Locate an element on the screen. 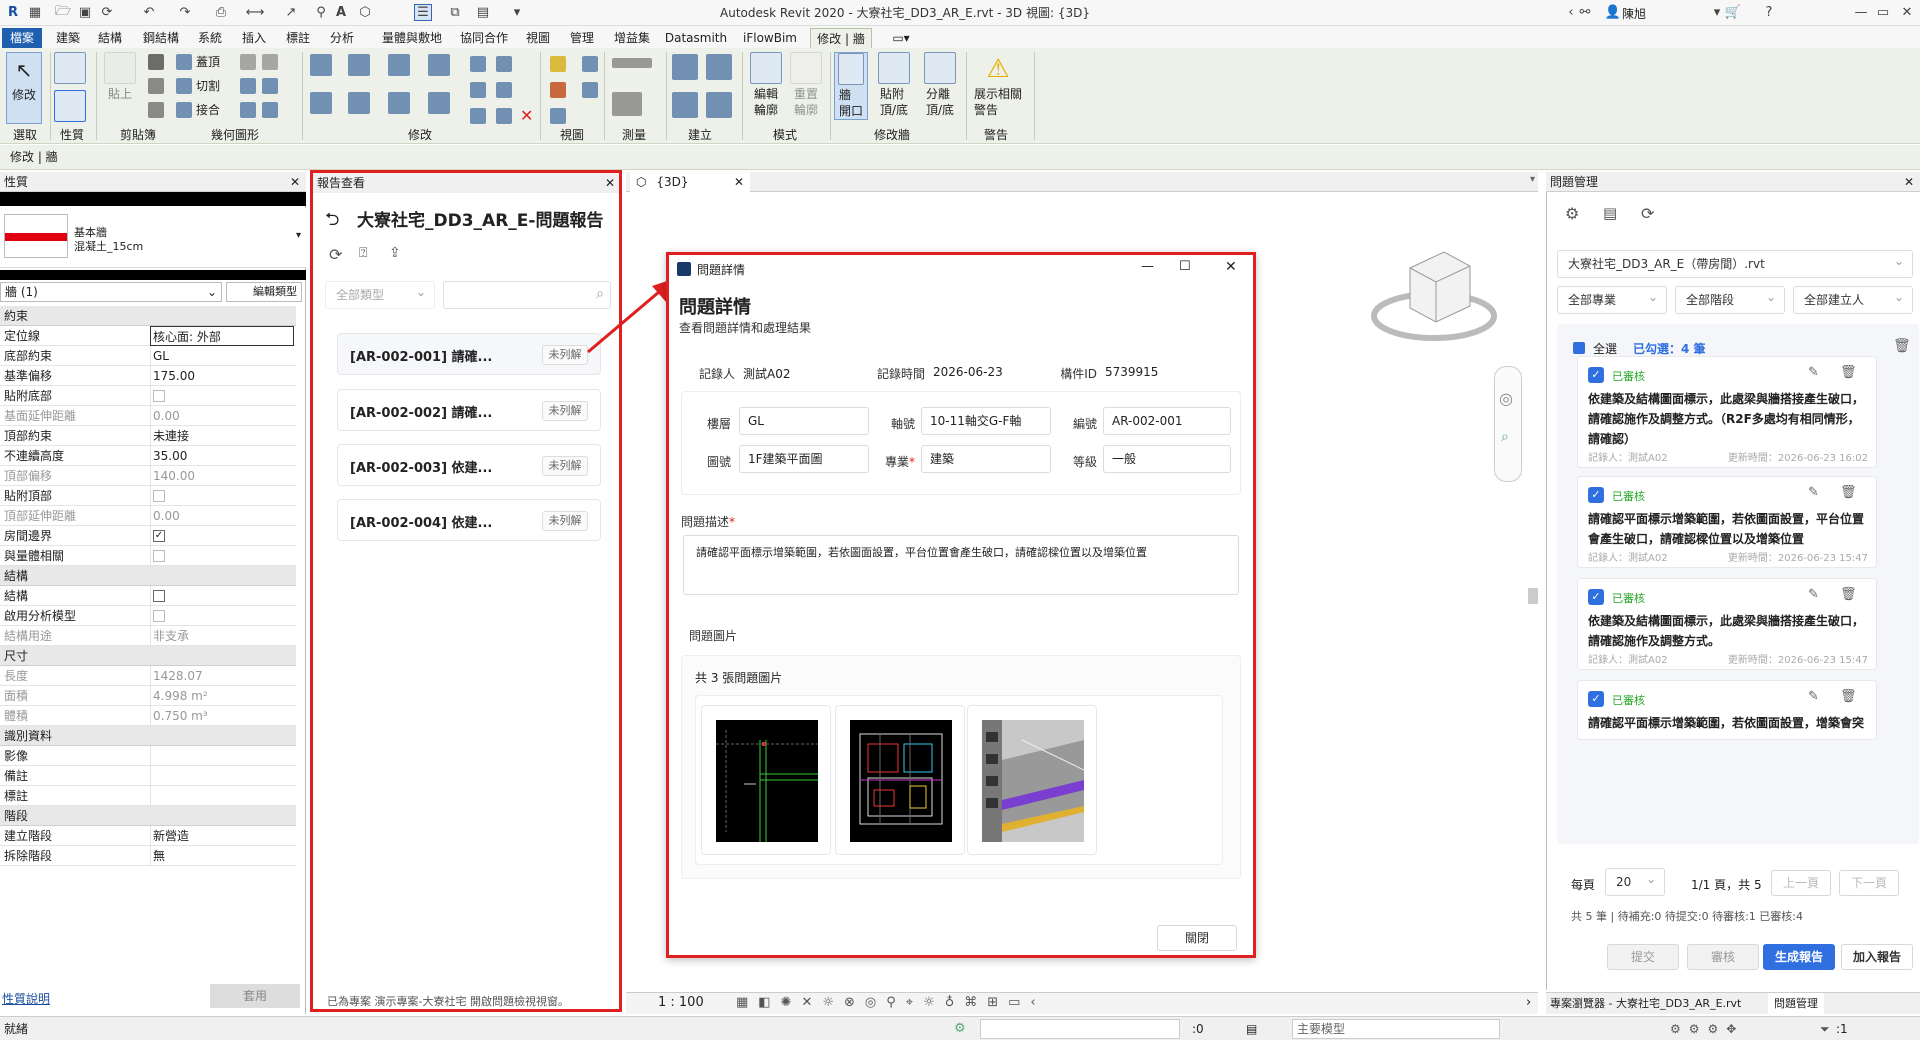 The image size is (1920, 1041). detach-button: 分離 頂/底 is located at coordinates (940, 85).